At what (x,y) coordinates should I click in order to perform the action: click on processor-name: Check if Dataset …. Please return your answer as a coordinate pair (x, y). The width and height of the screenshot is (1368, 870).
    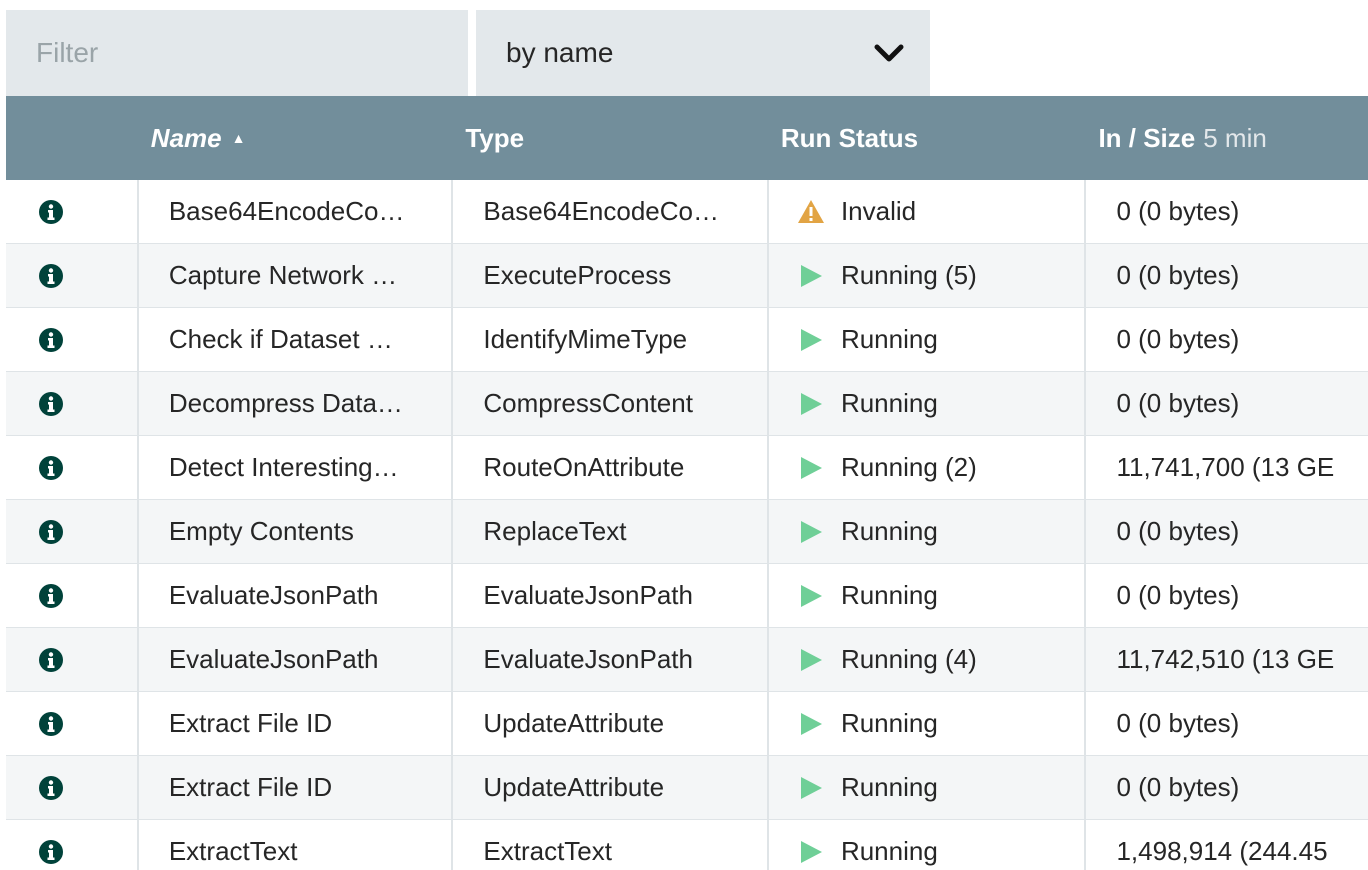
    Looking at the image, I should click on (296, 339).